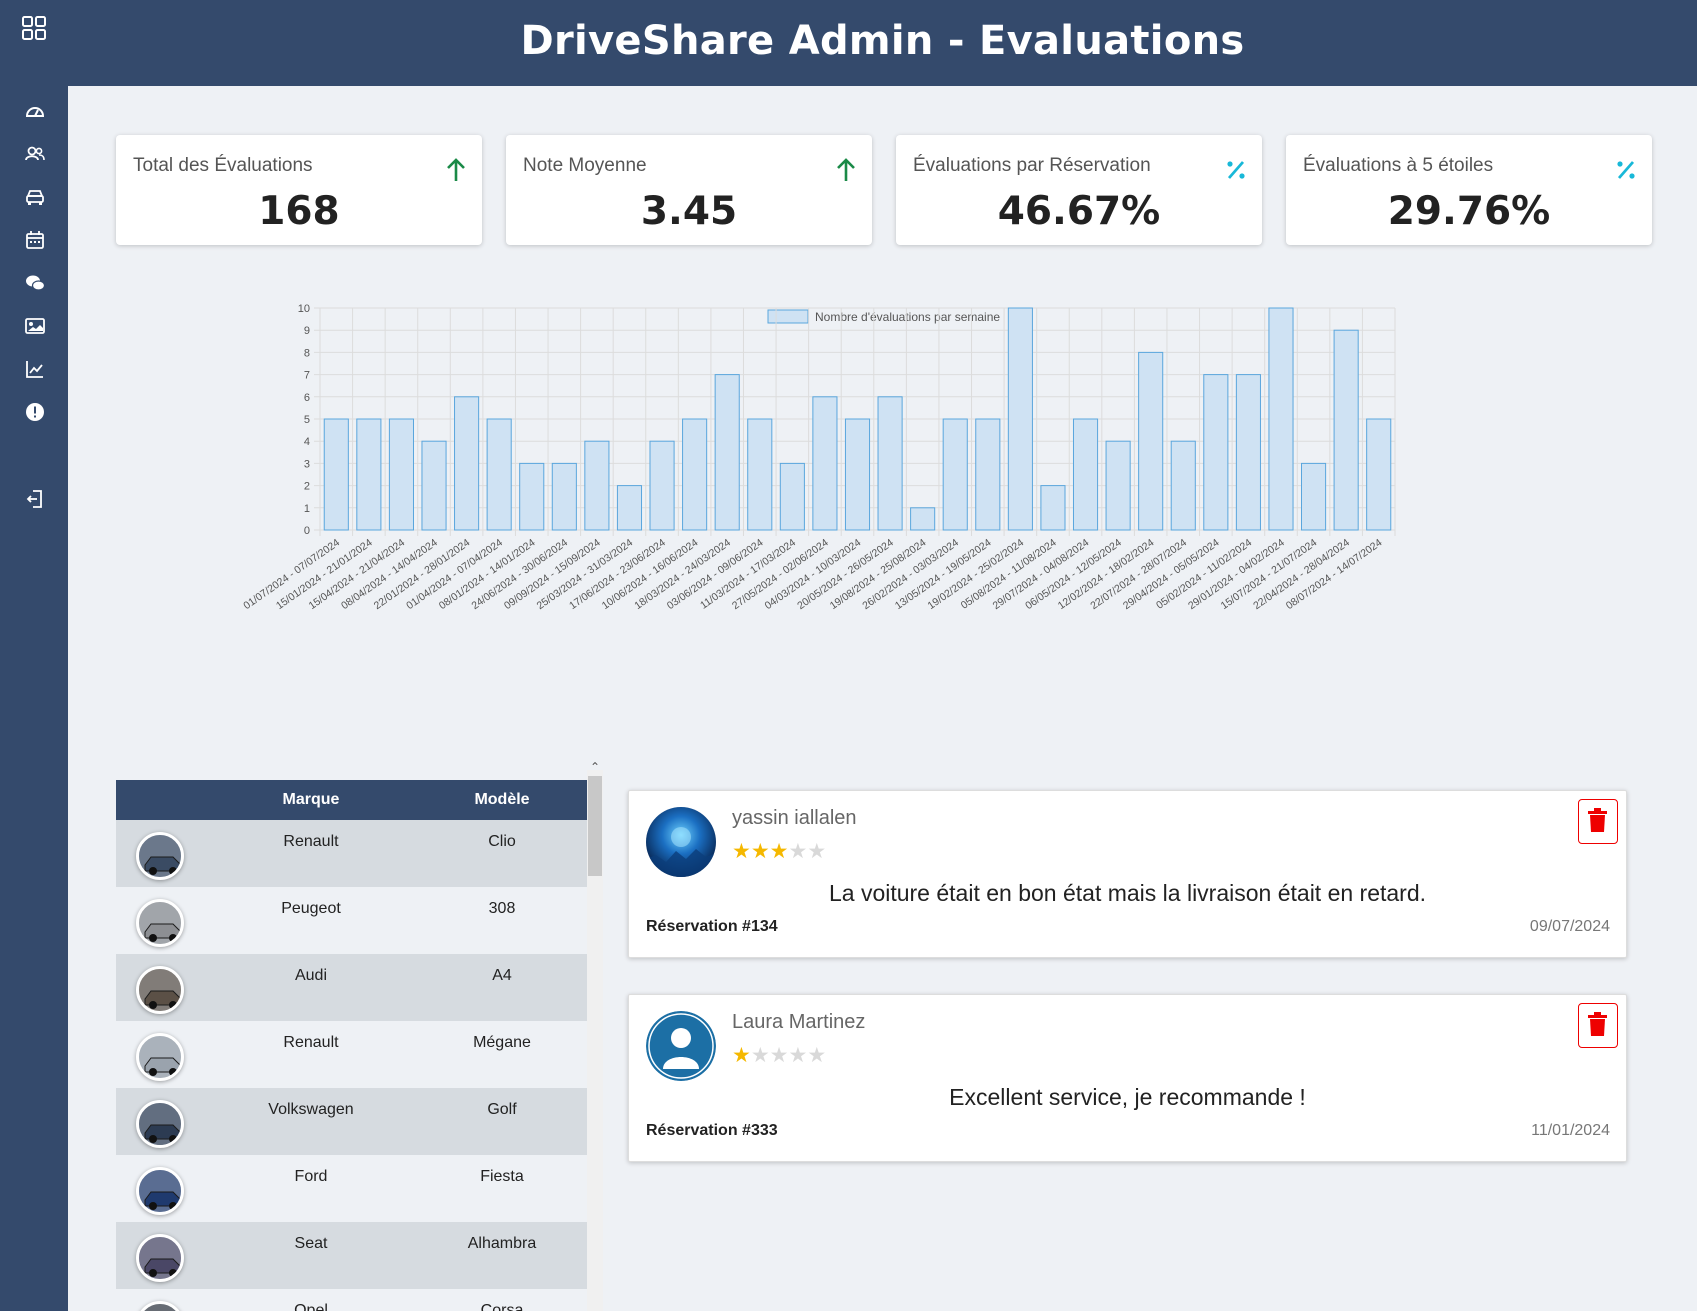 The width and height of the screenshot is (1697, 1311). Describe the element at coordinates (351, 1054) in the screenshot. I see `table-row: Renault Mégane` at that location.